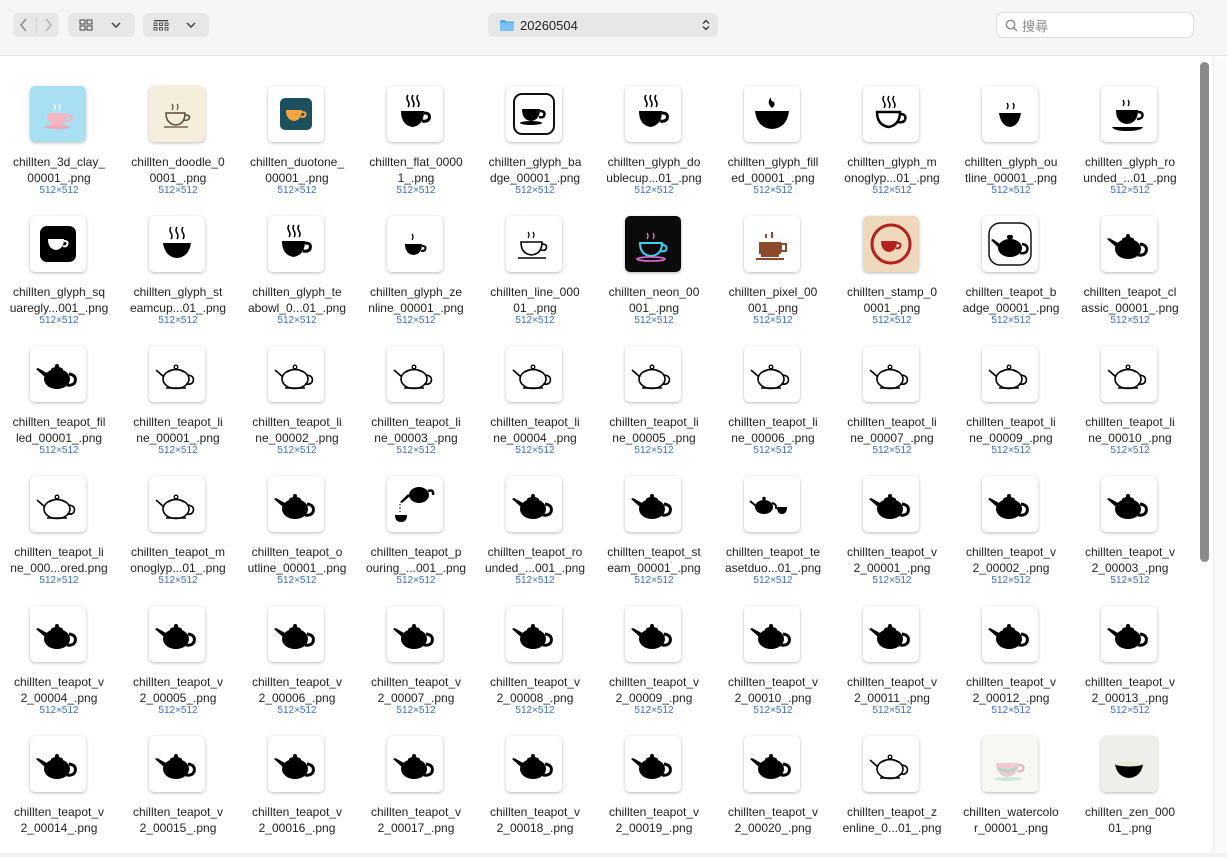 Image resolution: width=1227 pixels, height=857 pixels. I want to click on file-item: chillten_teapot_v 2_00018_.png, so click(535, 772).